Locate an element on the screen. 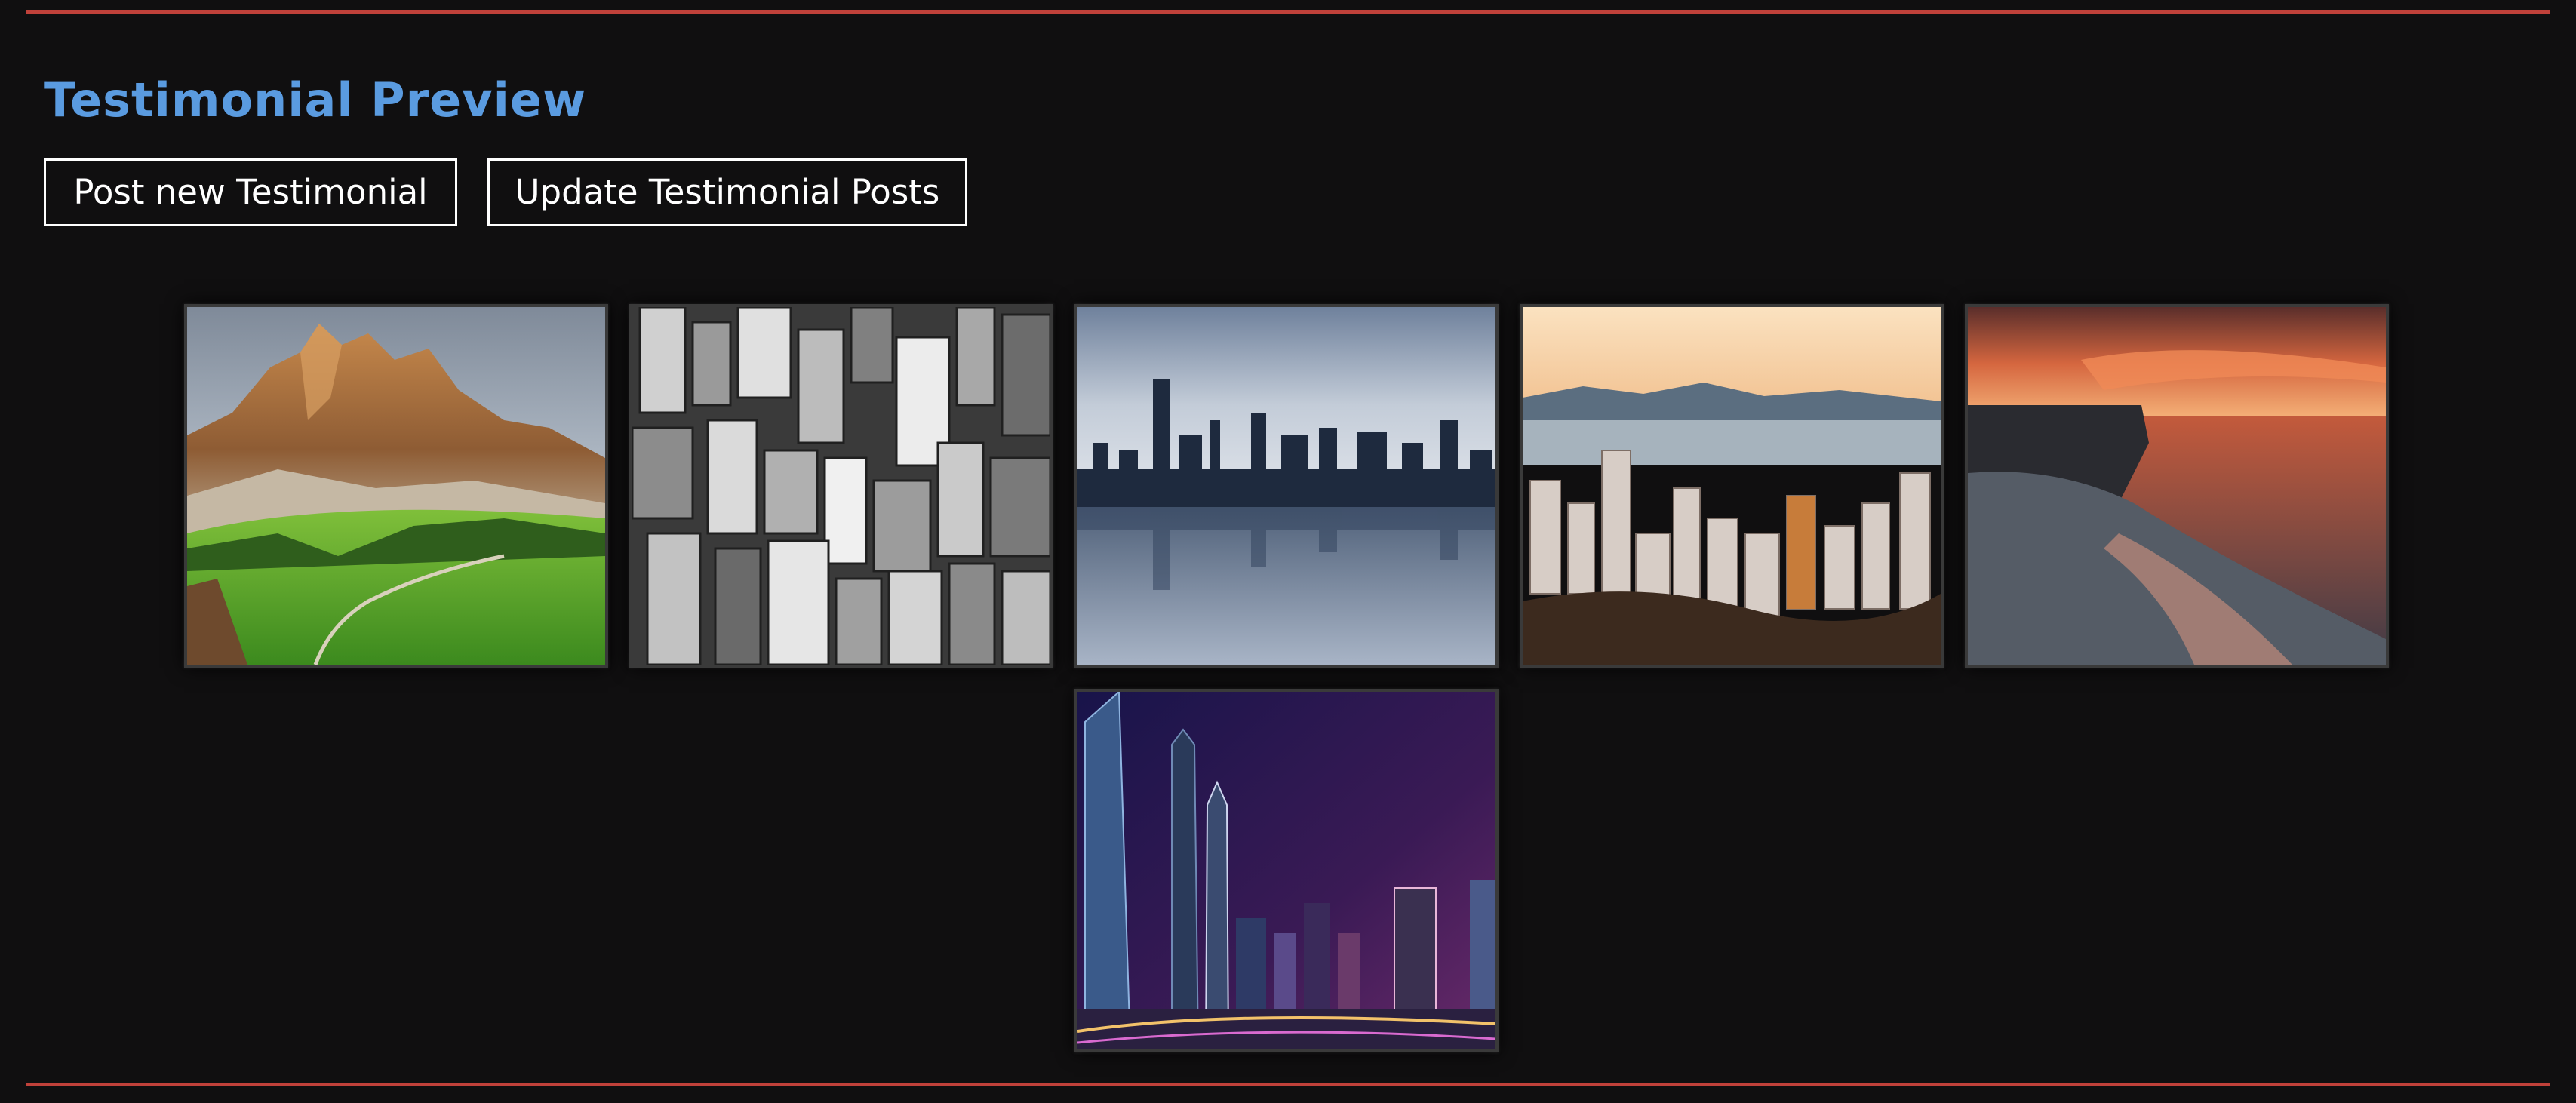 The width and height of the screenshot is (2576, 1103). gallery-image-shanghai-night is located at coordinates (1286, 870).